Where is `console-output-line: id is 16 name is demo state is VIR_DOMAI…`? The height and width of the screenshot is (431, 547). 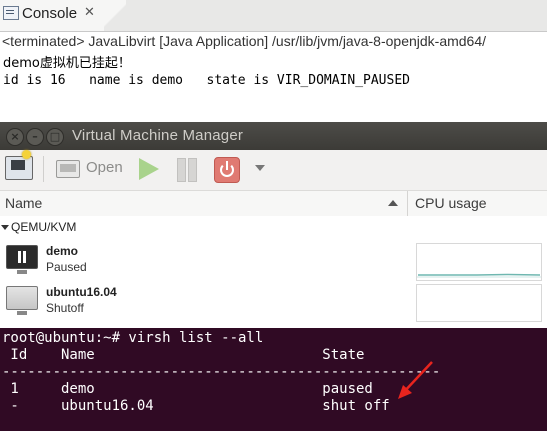 console-output-line: id is 16 name is demo state is VIR_DOMAI… is located at coordinates (206, 80).